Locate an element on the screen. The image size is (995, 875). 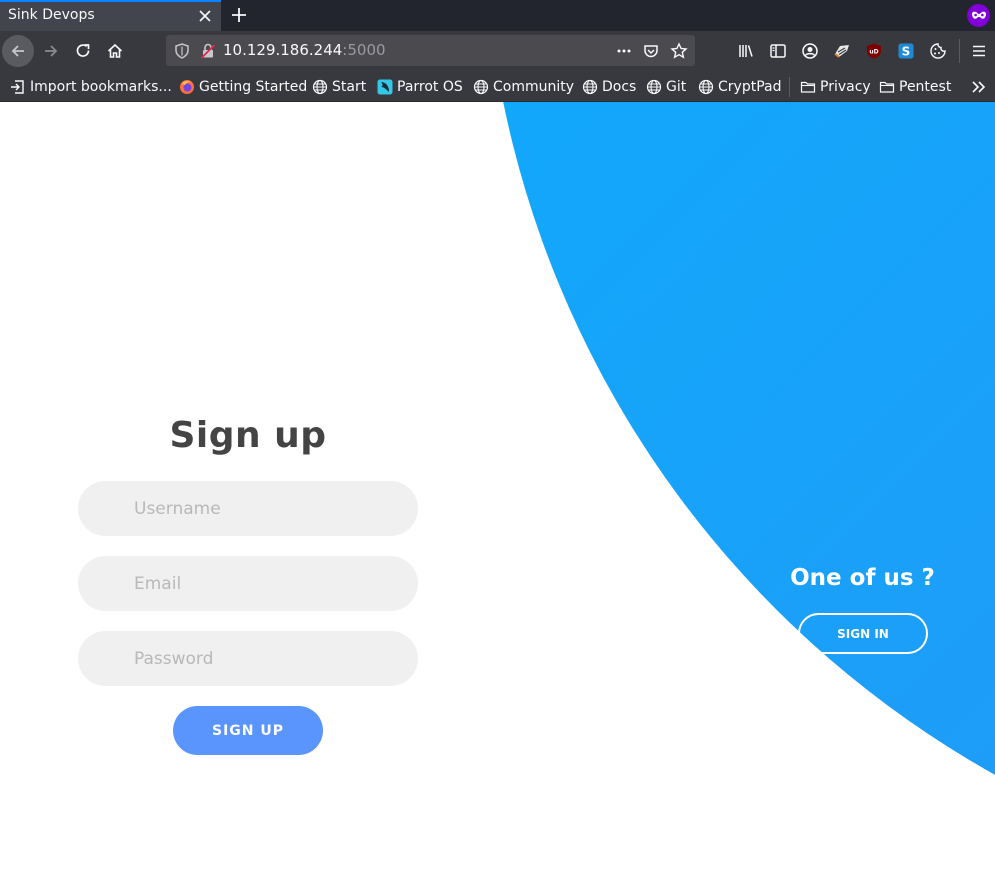
home-button is located at coordinates (115, 51).